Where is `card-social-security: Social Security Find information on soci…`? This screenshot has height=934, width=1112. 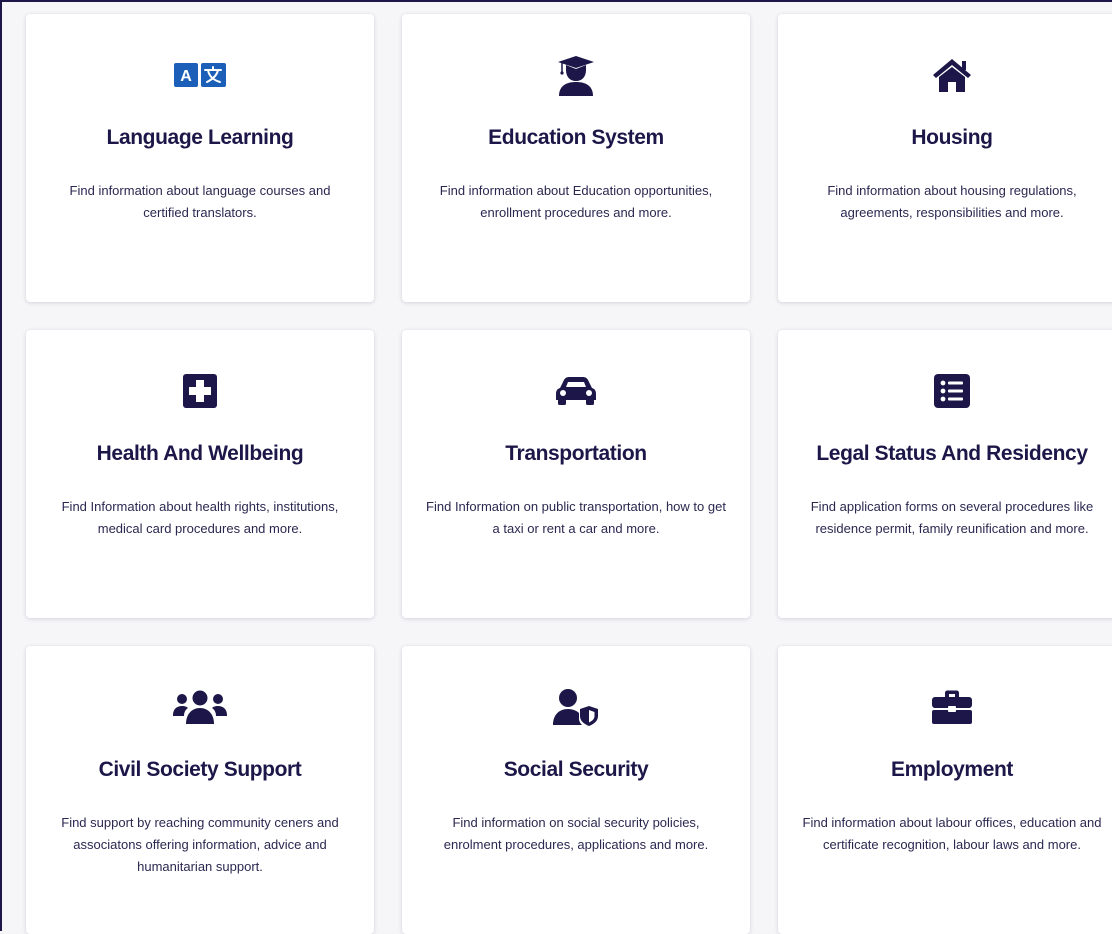 card-social-security: Social Security Find information on soci… is located at coordinates (576, 790).